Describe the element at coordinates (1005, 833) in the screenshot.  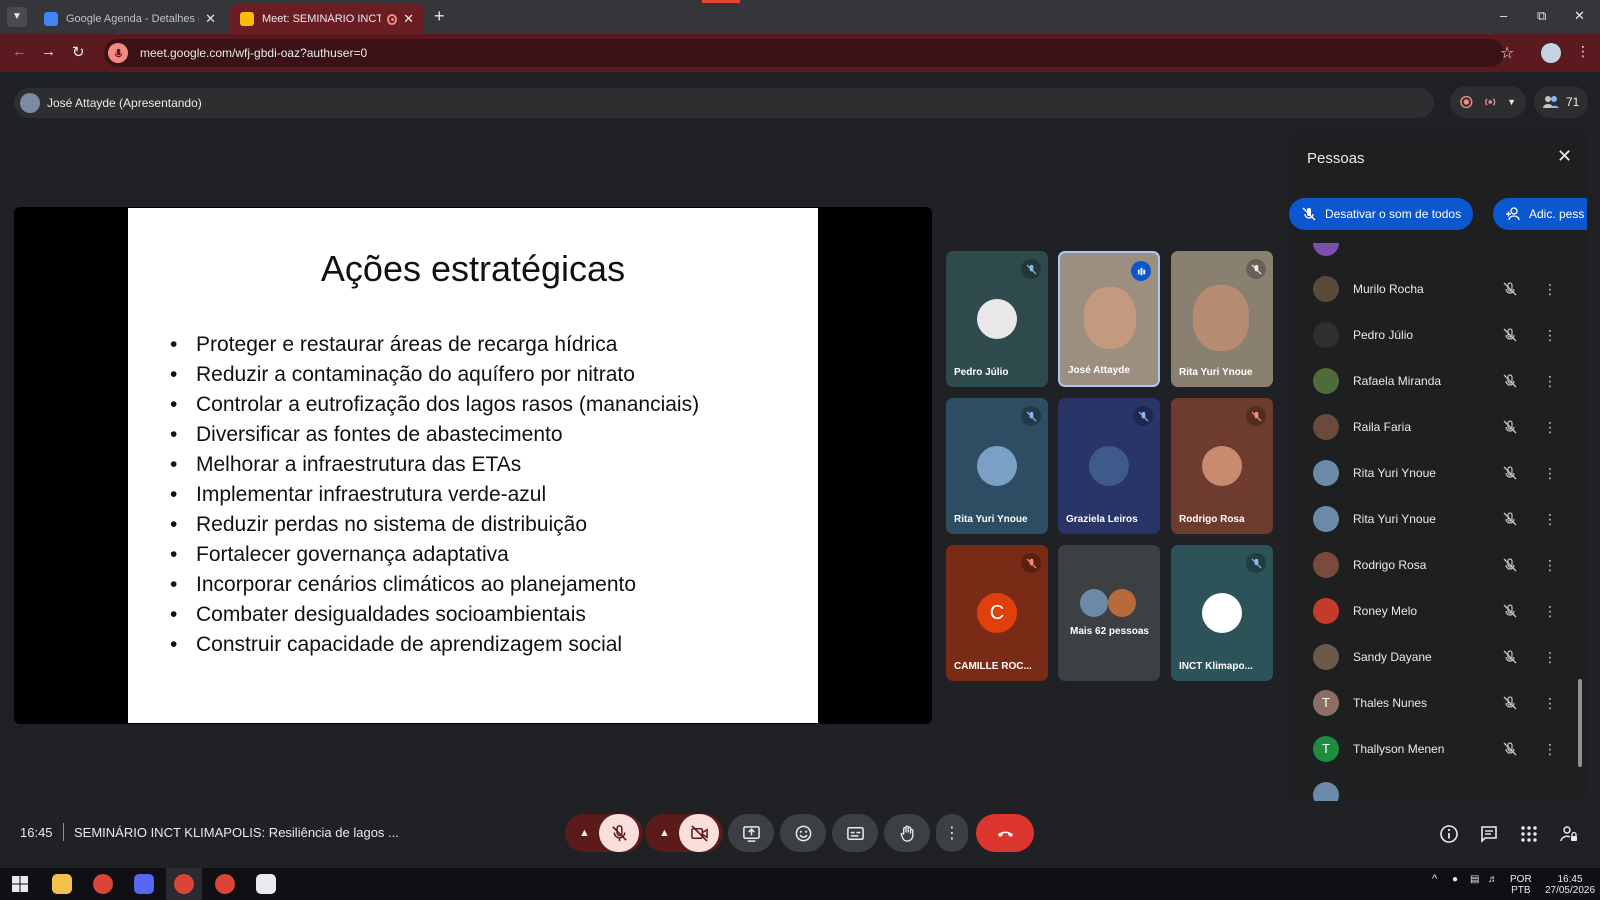
I see `leave-call-button` at that location.